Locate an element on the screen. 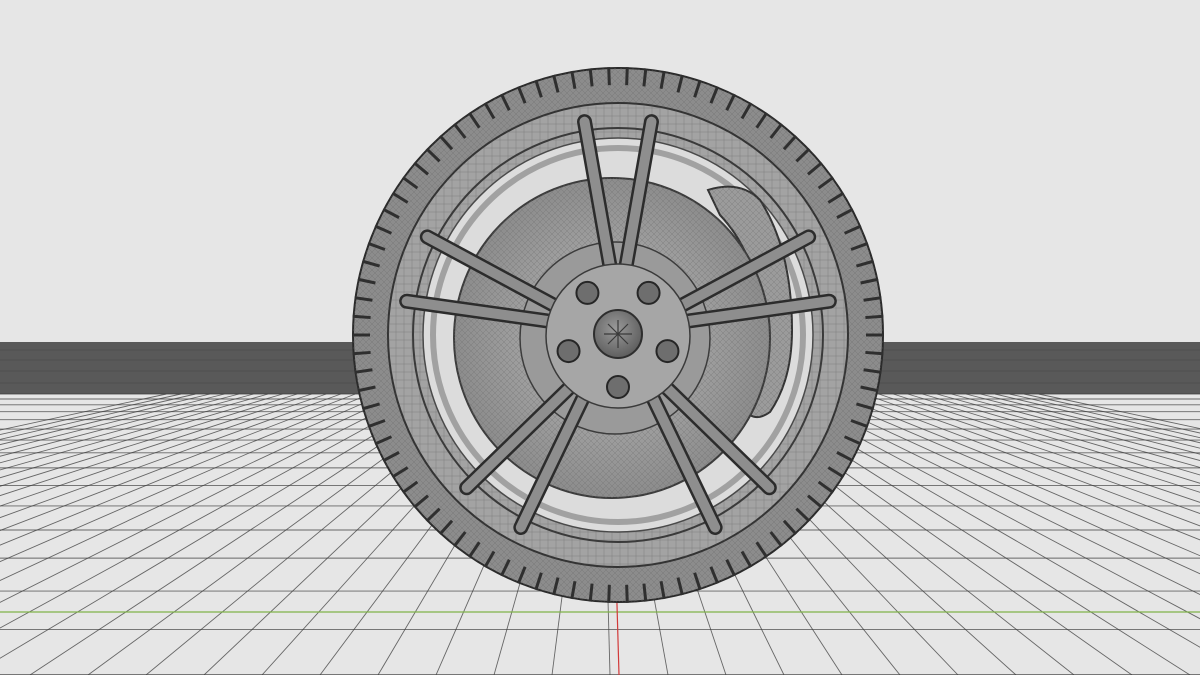  center-cap-logo is located at coordinates (618, 334).